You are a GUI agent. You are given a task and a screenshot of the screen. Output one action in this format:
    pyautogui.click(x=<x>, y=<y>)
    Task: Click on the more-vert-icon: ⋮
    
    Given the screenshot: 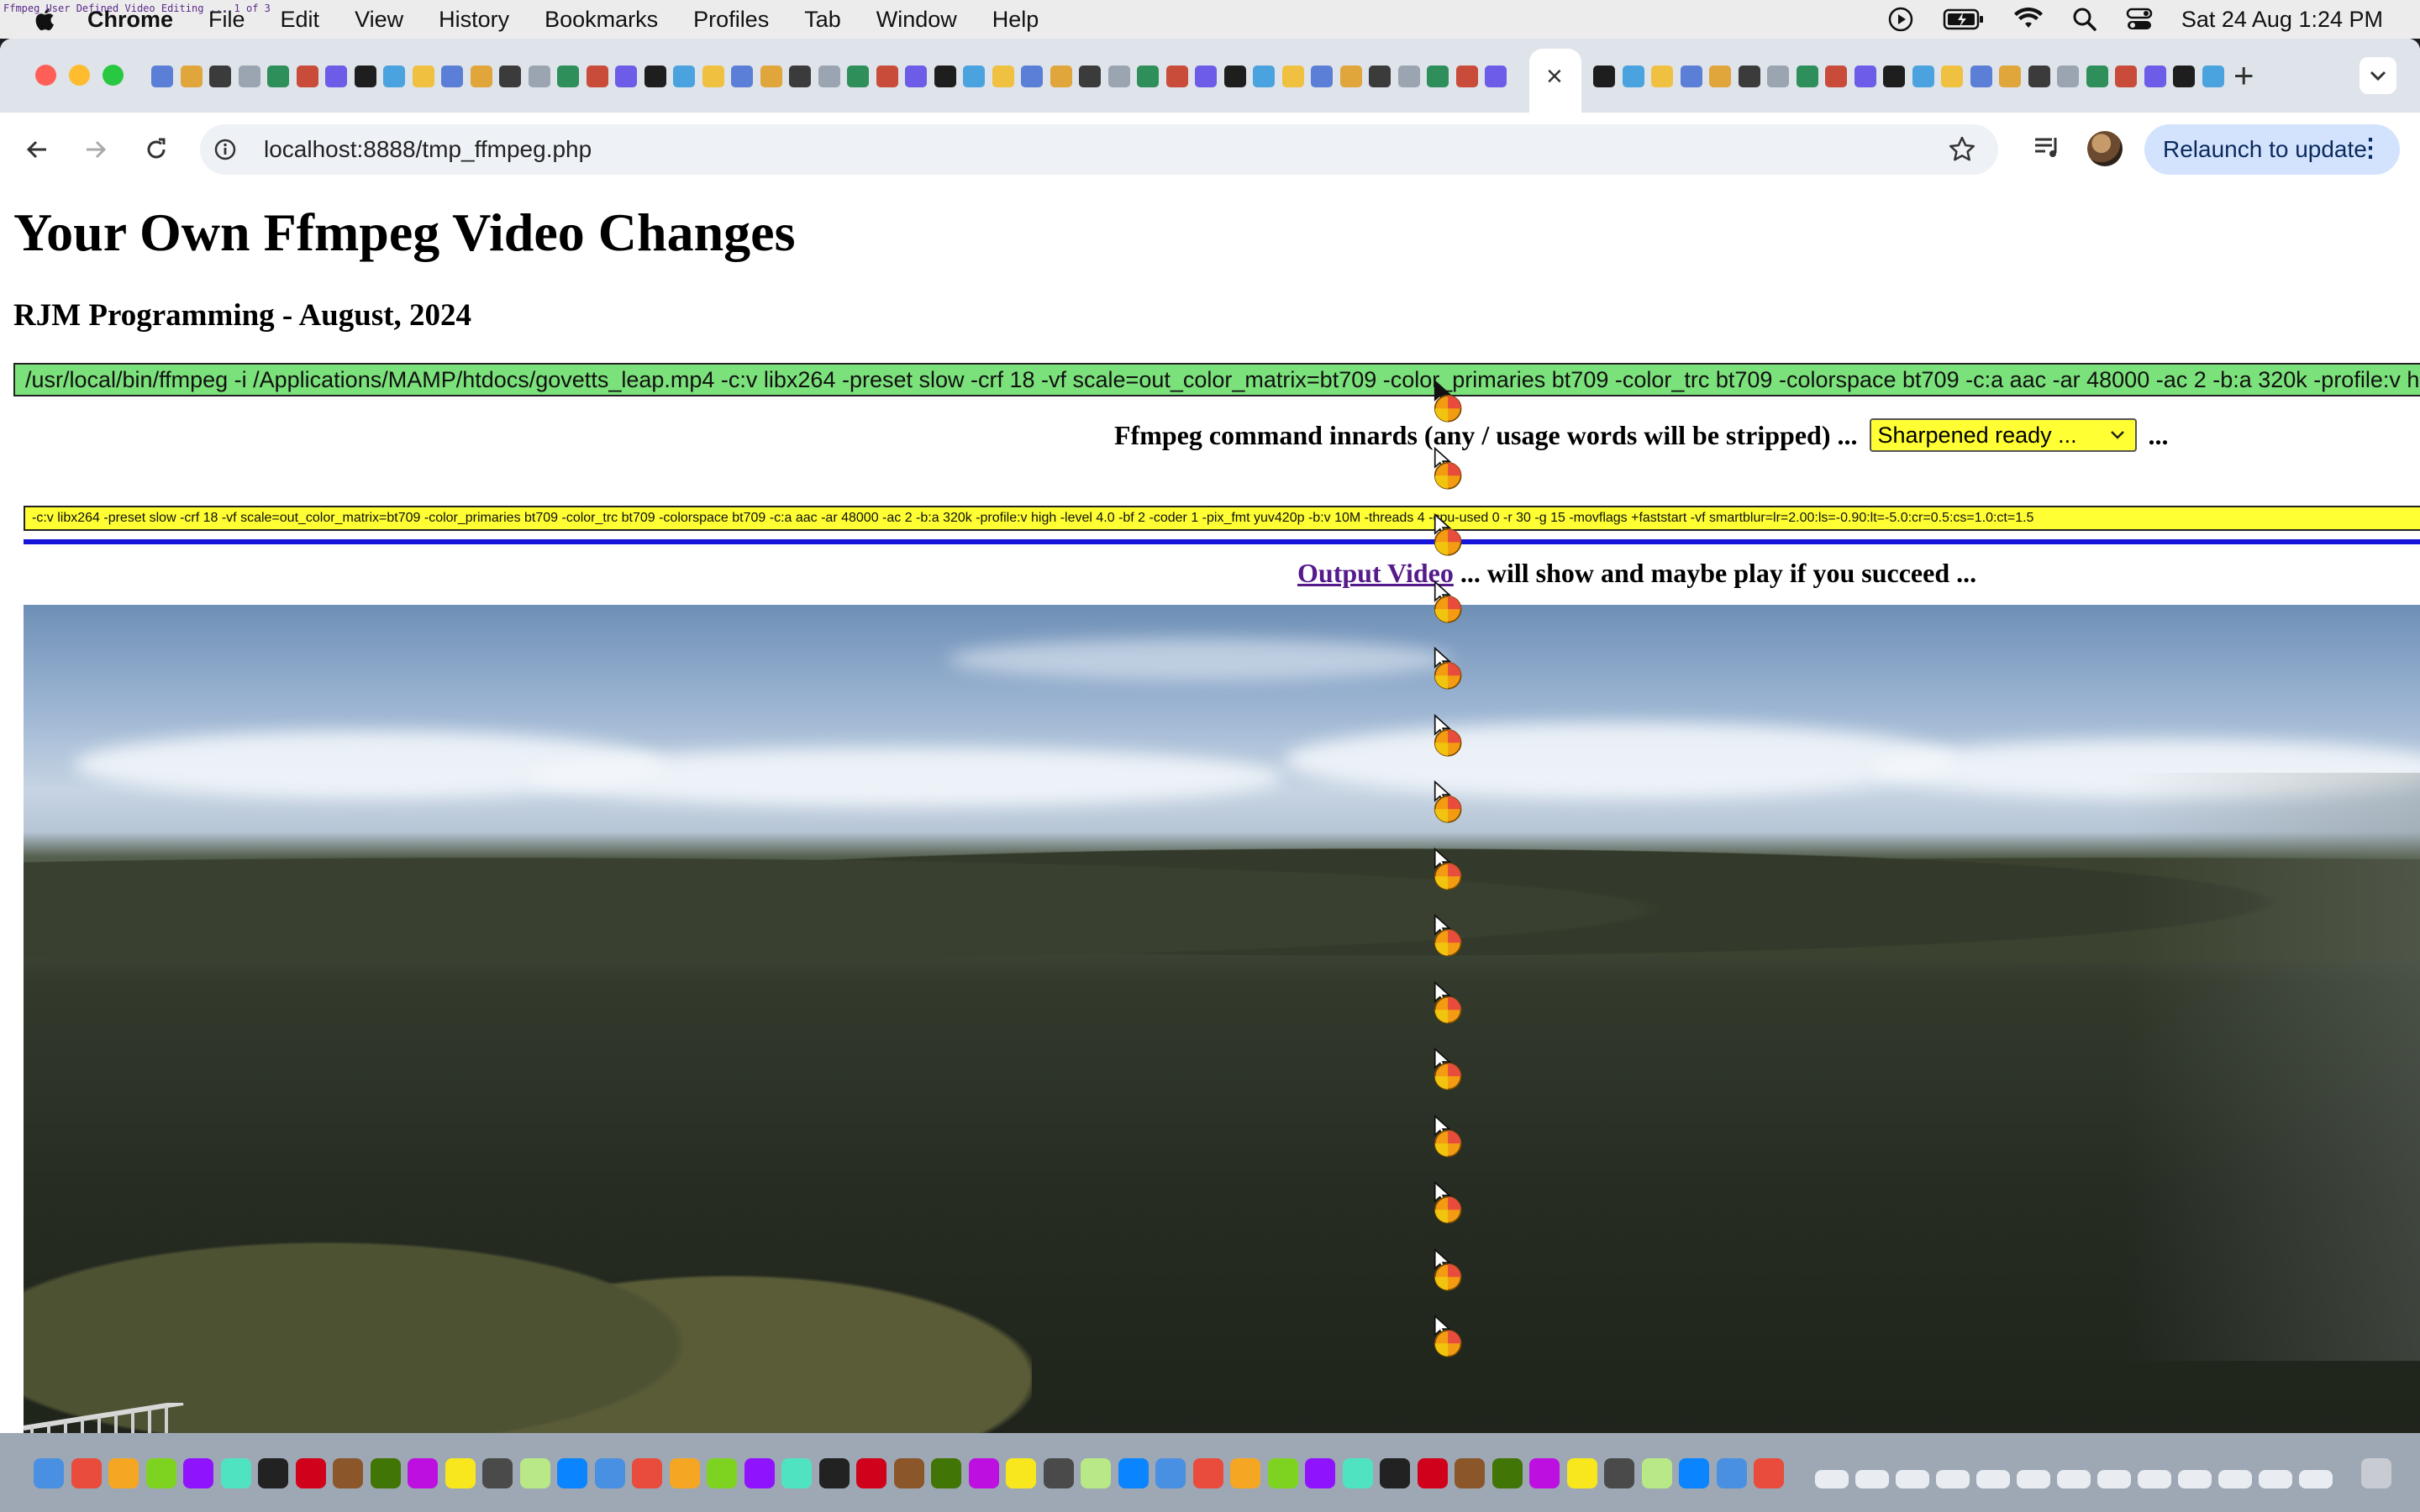 What is the action you would take?
    pyautogui.click(x=2370, y=148)
    